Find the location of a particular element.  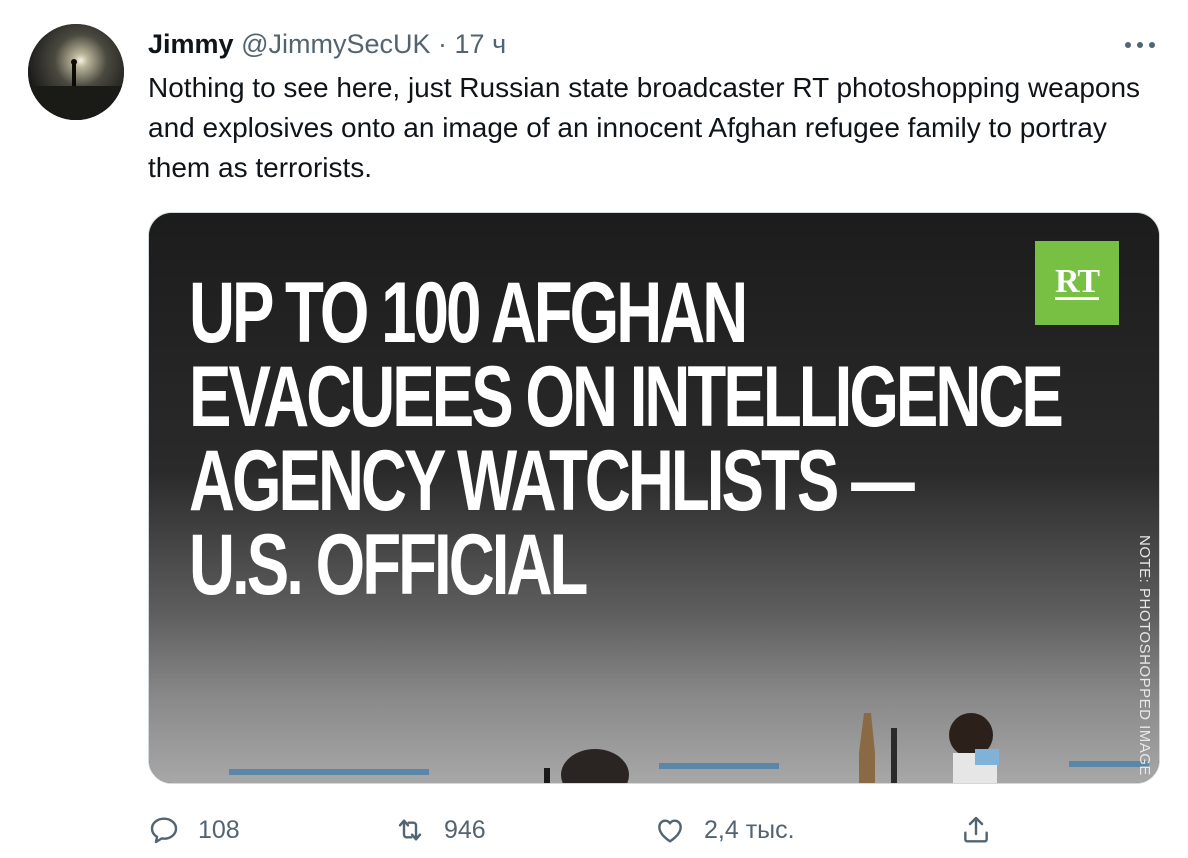

share-button is located at coordinates (976, 830).